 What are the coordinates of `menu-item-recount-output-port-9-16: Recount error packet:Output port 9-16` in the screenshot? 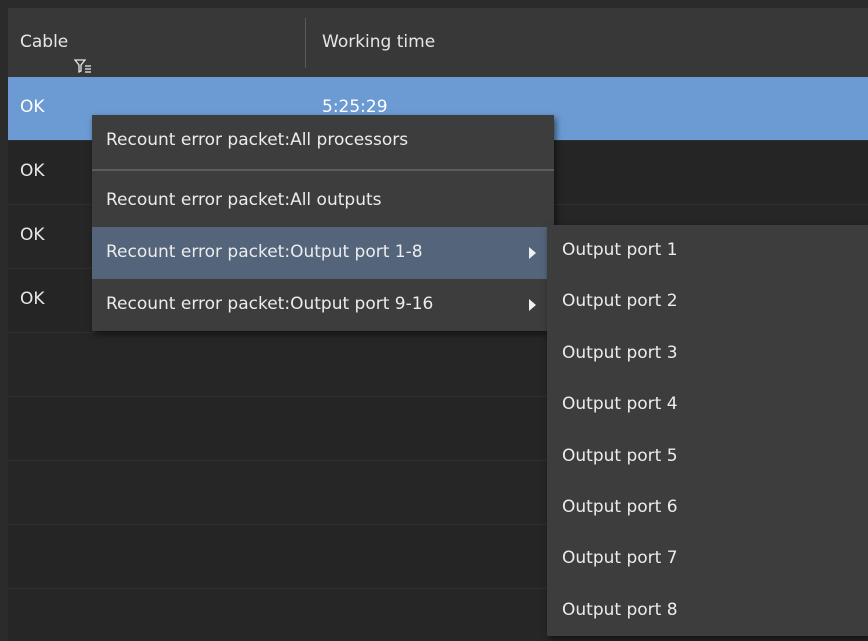 It's located at (323, 305).